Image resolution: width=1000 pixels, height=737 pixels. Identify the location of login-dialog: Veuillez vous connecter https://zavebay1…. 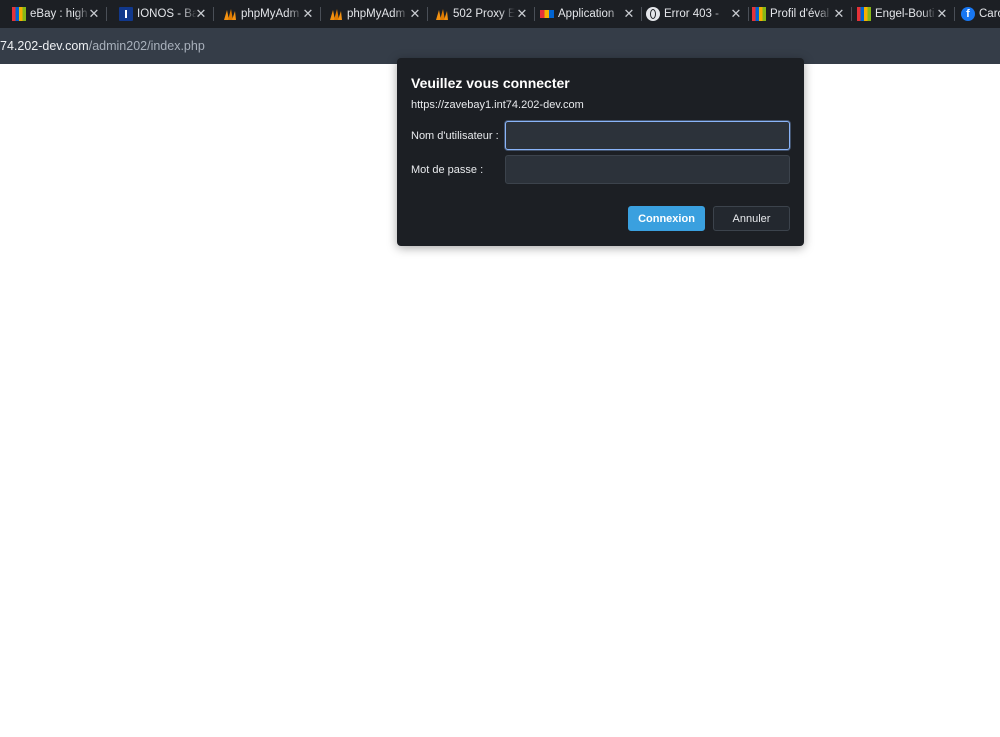
(600, 152).